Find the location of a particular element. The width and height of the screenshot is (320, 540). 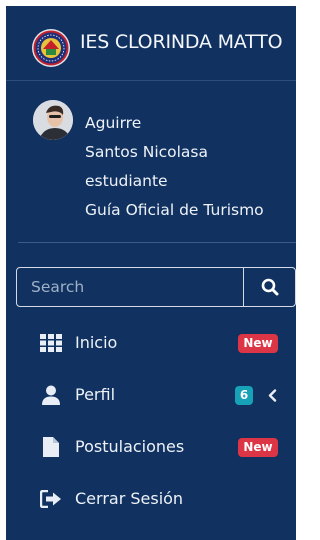

menu-item-postulaciones: Postulaciones New is located at coordinates (151, 447).